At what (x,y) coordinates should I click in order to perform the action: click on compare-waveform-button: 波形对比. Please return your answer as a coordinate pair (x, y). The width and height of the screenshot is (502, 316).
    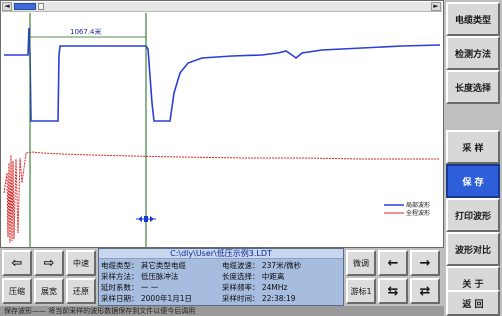
    Looking at the image, I should click on (473, 249).